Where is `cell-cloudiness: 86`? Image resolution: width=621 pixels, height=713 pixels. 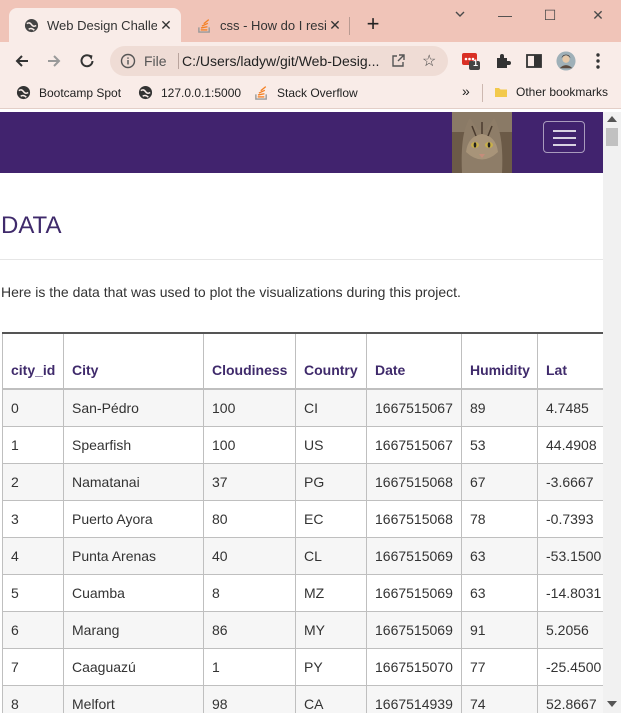 cell-cloudiness: 86 is located at coordinates (249, 629).